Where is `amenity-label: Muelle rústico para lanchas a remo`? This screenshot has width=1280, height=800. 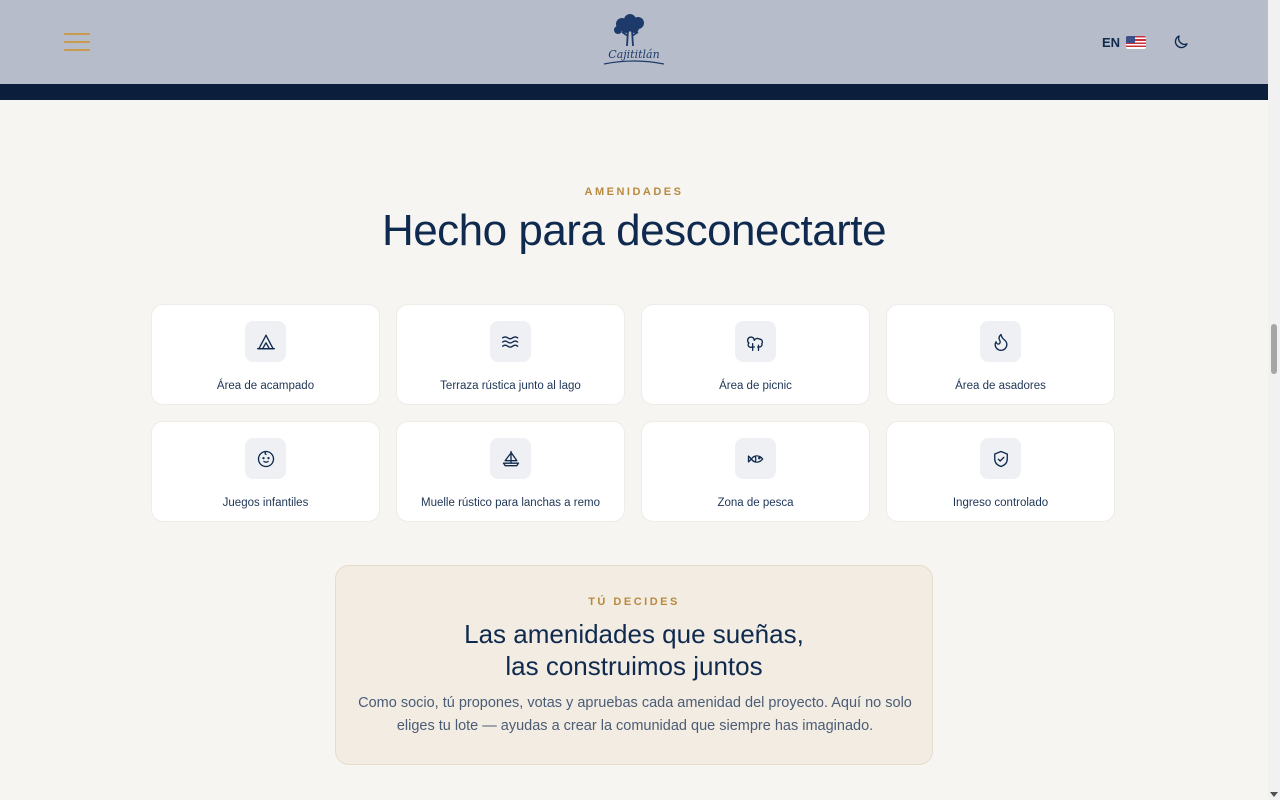
amenity-label: Muelle rústico para lanchas a remo is located at coordinates (510, 503).